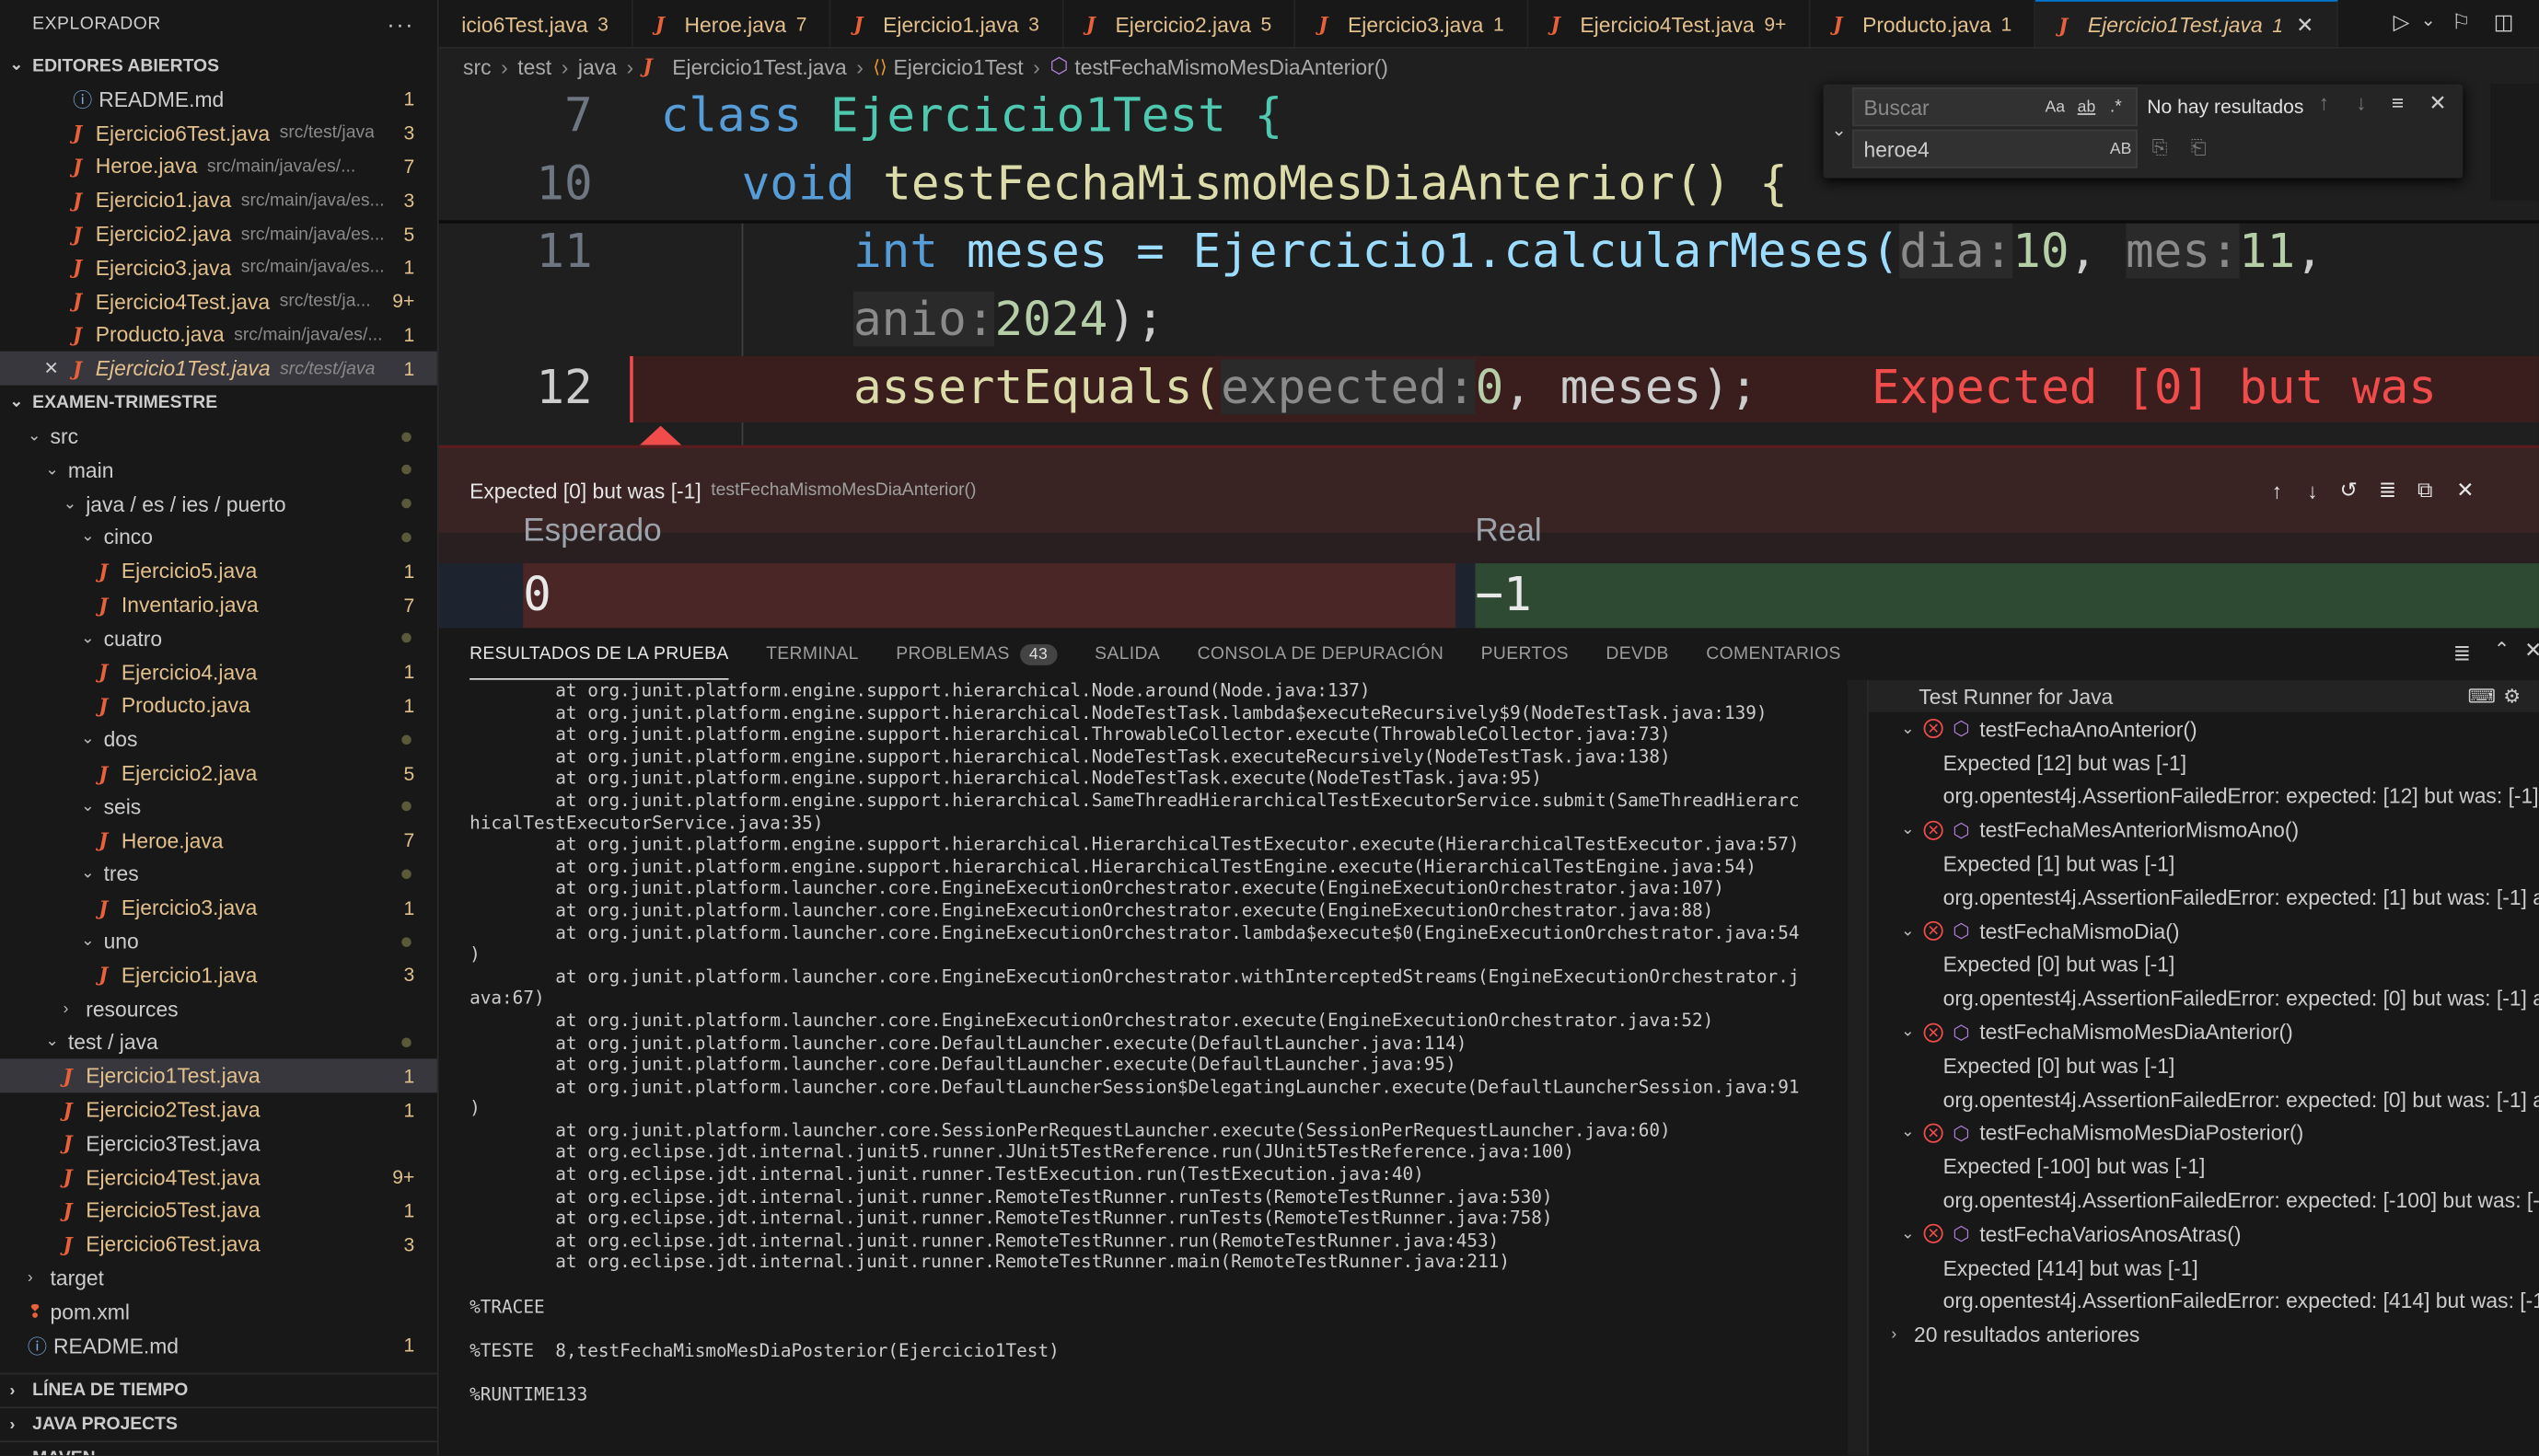  What do you see at coordinates (959, 66) in the screenshot?
I see `breadcrumb-item: Ejercicio1Test` at bounding box center [959, 66].